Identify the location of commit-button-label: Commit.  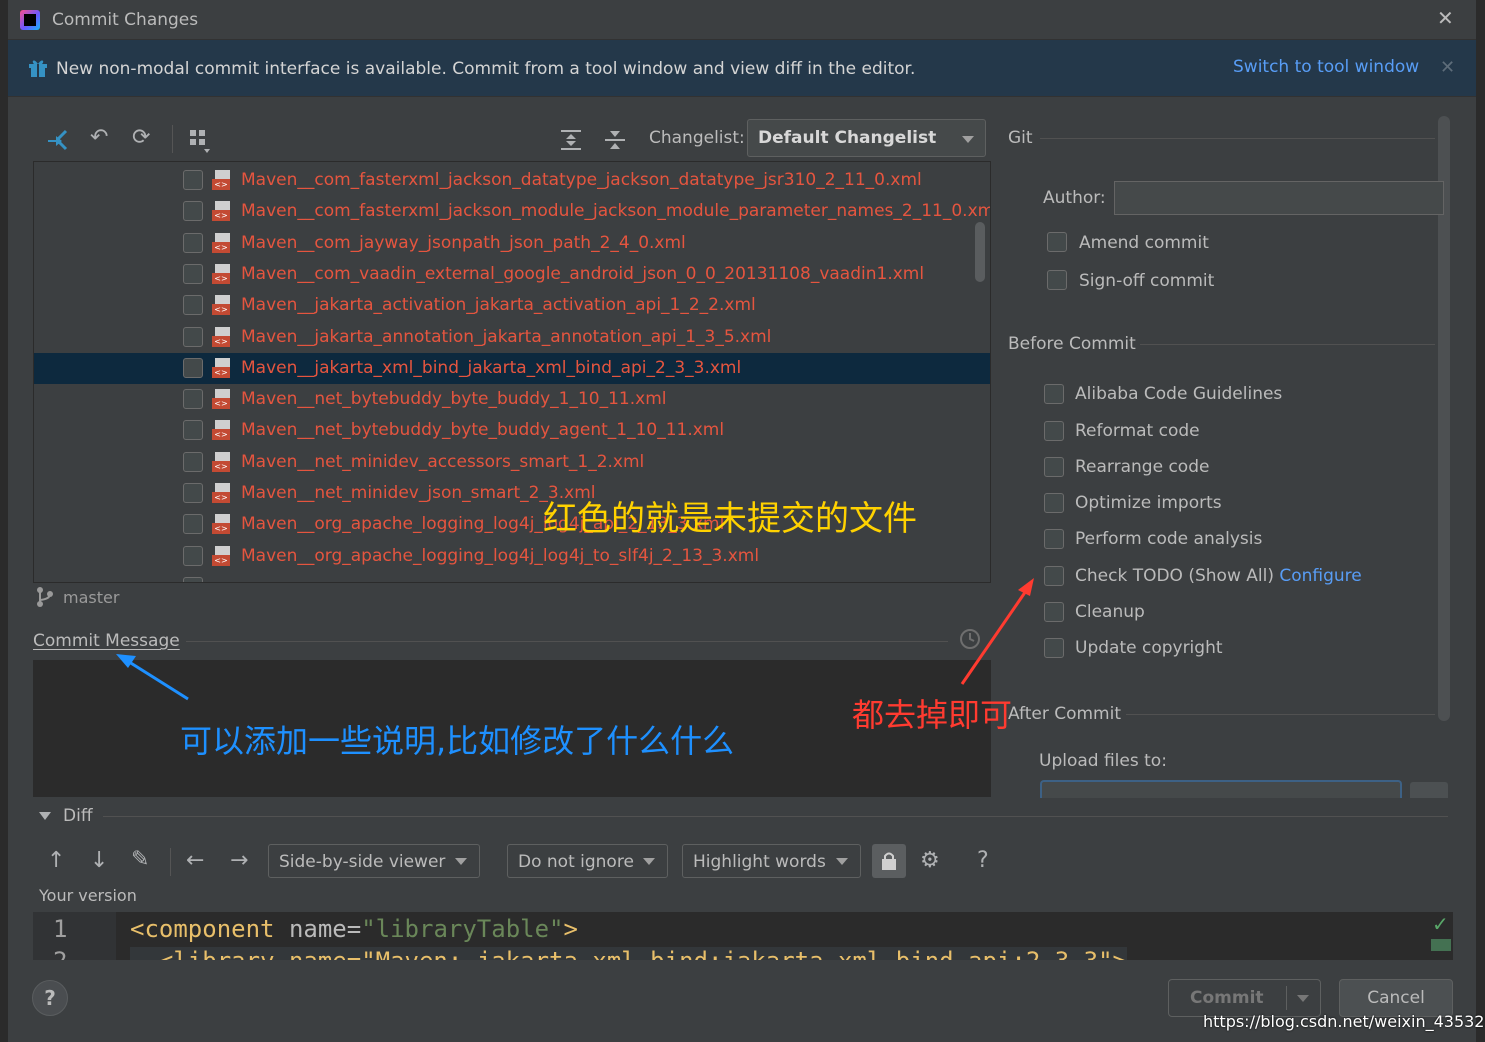
(1227, 998).